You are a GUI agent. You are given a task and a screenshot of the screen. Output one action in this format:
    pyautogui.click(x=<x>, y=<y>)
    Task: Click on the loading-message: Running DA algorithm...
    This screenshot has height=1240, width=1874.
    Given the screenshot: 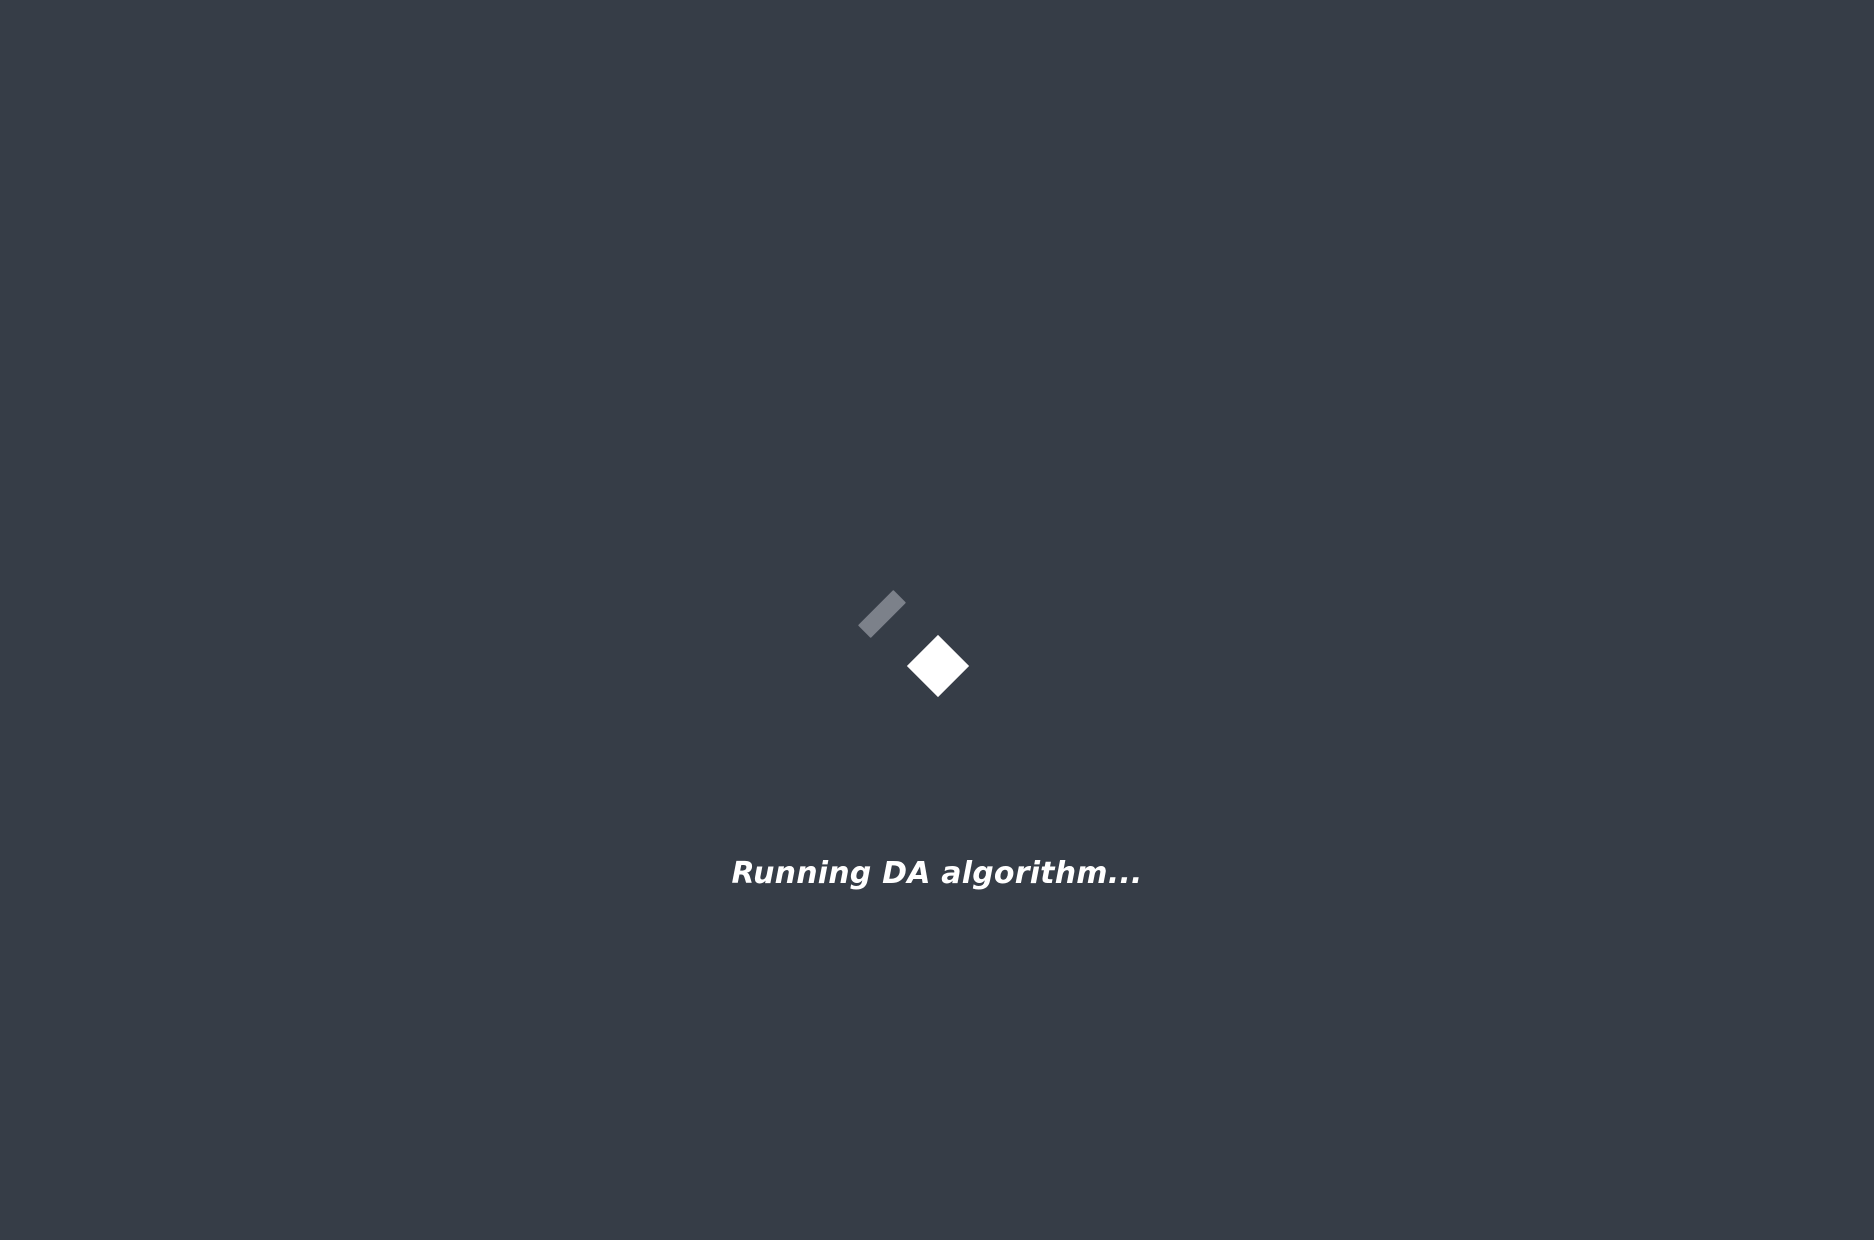 What is the action you would take?
    pyautogui.click(x=937, y=873)
    